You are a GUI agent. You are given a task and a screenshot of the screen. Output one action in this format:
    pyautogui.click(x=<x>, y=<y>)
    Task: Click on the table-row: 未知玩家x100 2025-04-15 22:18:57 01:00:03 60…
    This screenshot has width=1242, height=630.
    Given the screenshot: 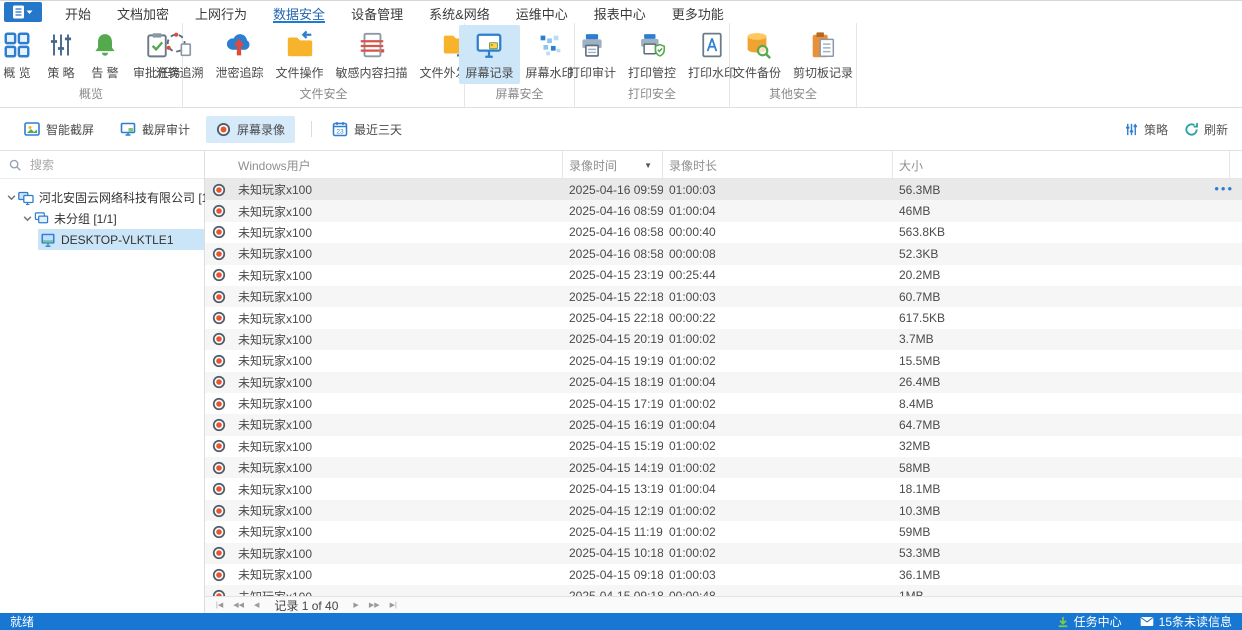 What is the action you would take?
    pyautogui.click(x=723, y=296)
    